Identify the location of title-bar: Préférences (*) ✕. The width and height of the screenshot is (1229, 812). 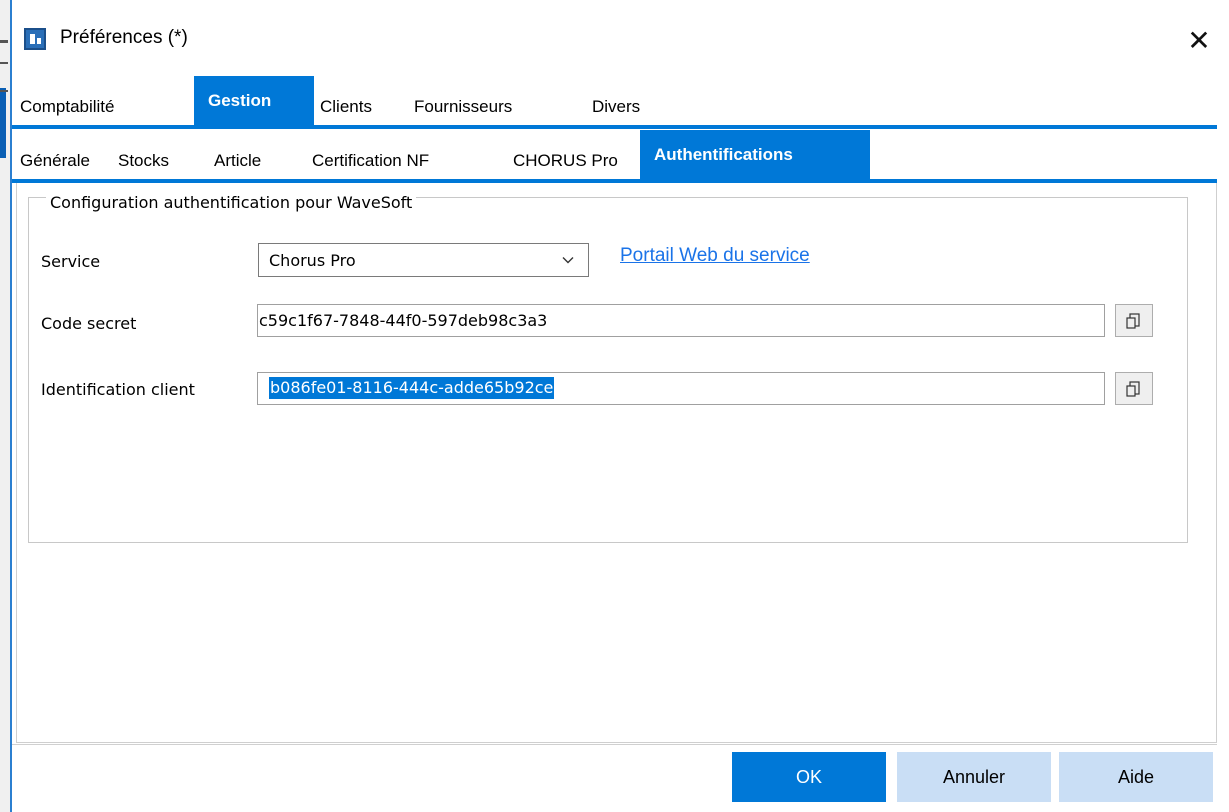
(620, 39).